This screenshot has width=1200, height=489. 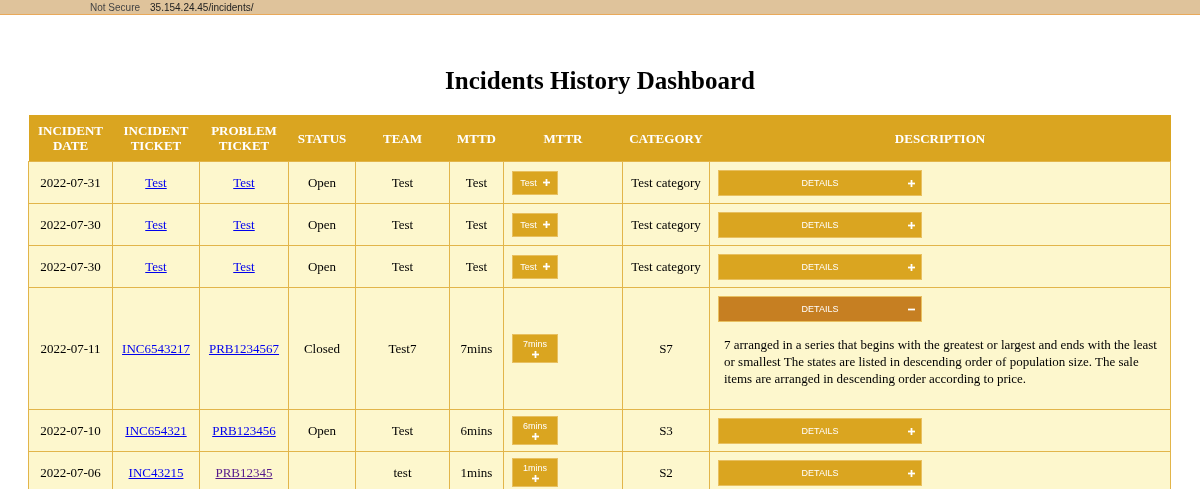 I want to click on column-header: MTTR, so click(x=563, y=138).